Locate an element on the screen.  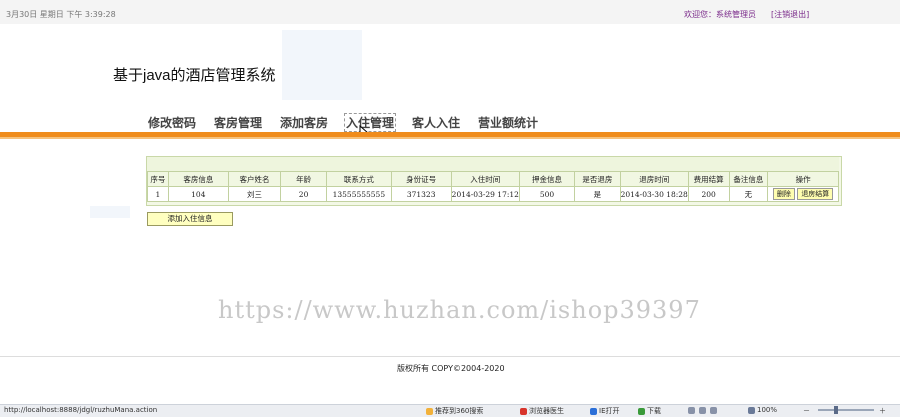
cell-age: 20 is located at coordinates (304, 194).